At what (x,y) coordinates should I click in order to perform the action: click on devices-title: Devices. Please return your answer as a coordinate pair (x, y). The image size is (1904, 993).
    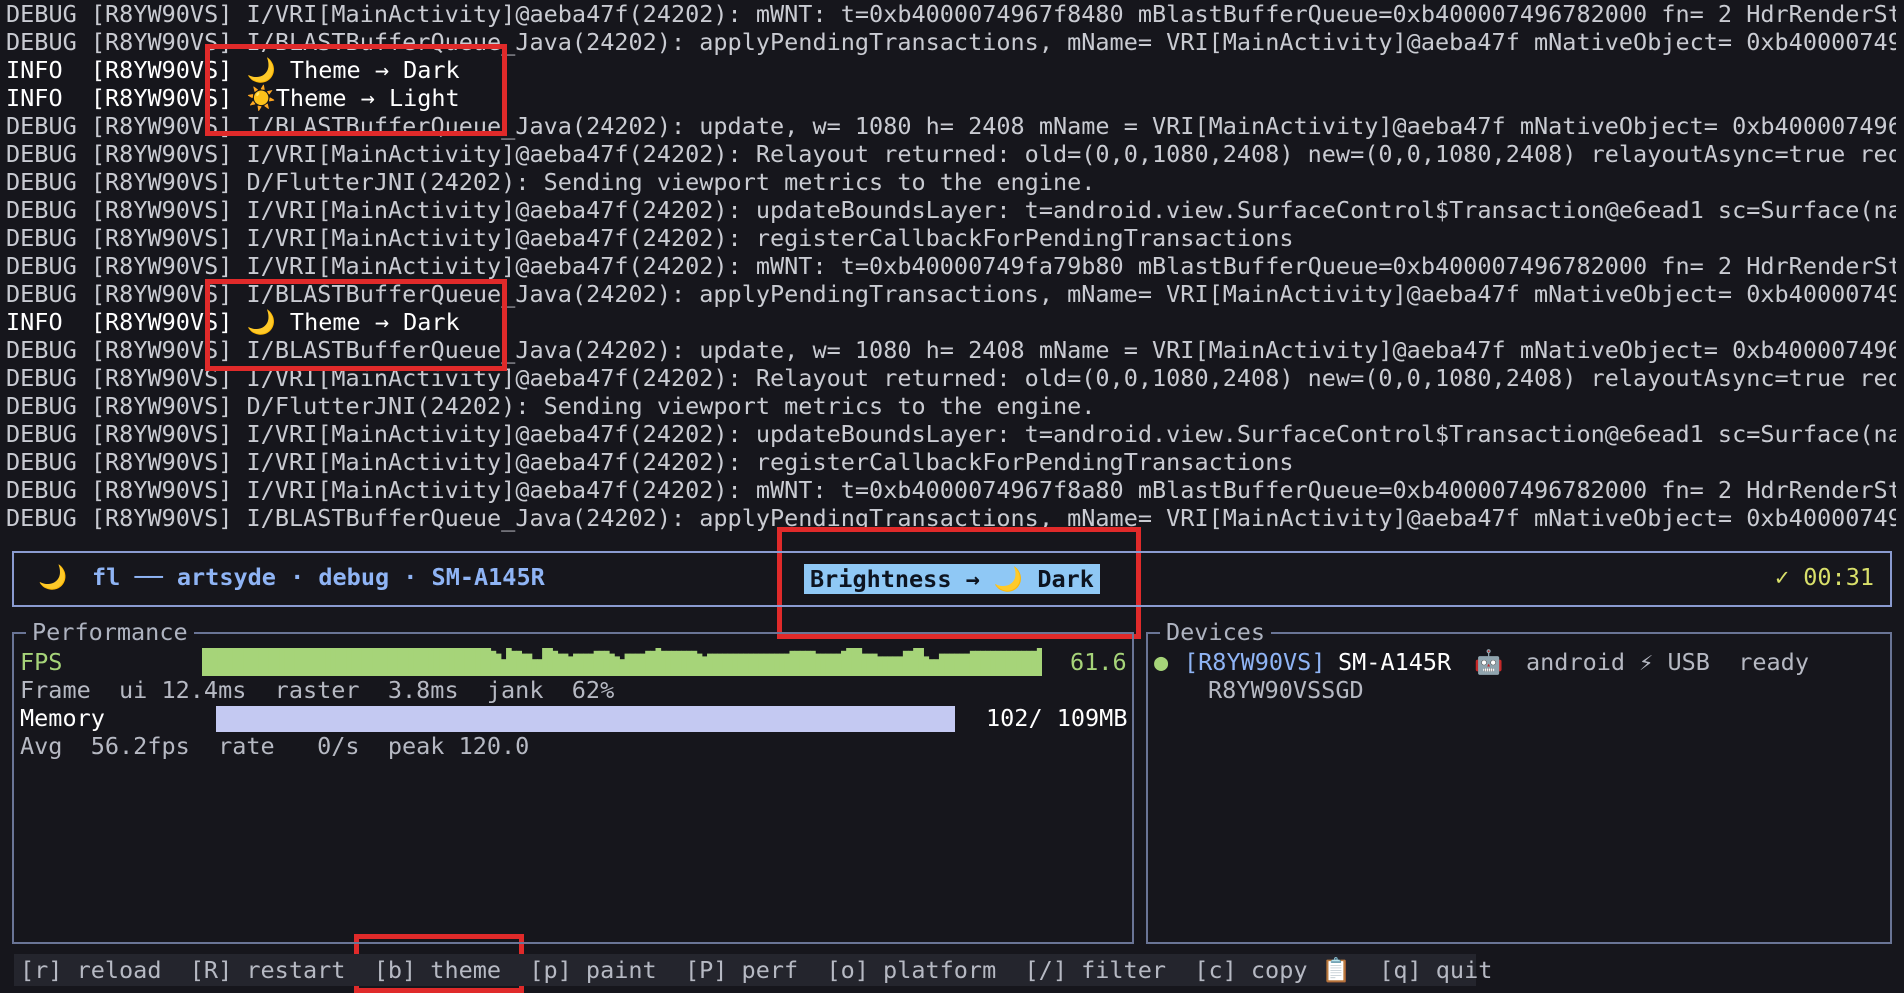
    Looking at the image, I should click on (1216, 632).